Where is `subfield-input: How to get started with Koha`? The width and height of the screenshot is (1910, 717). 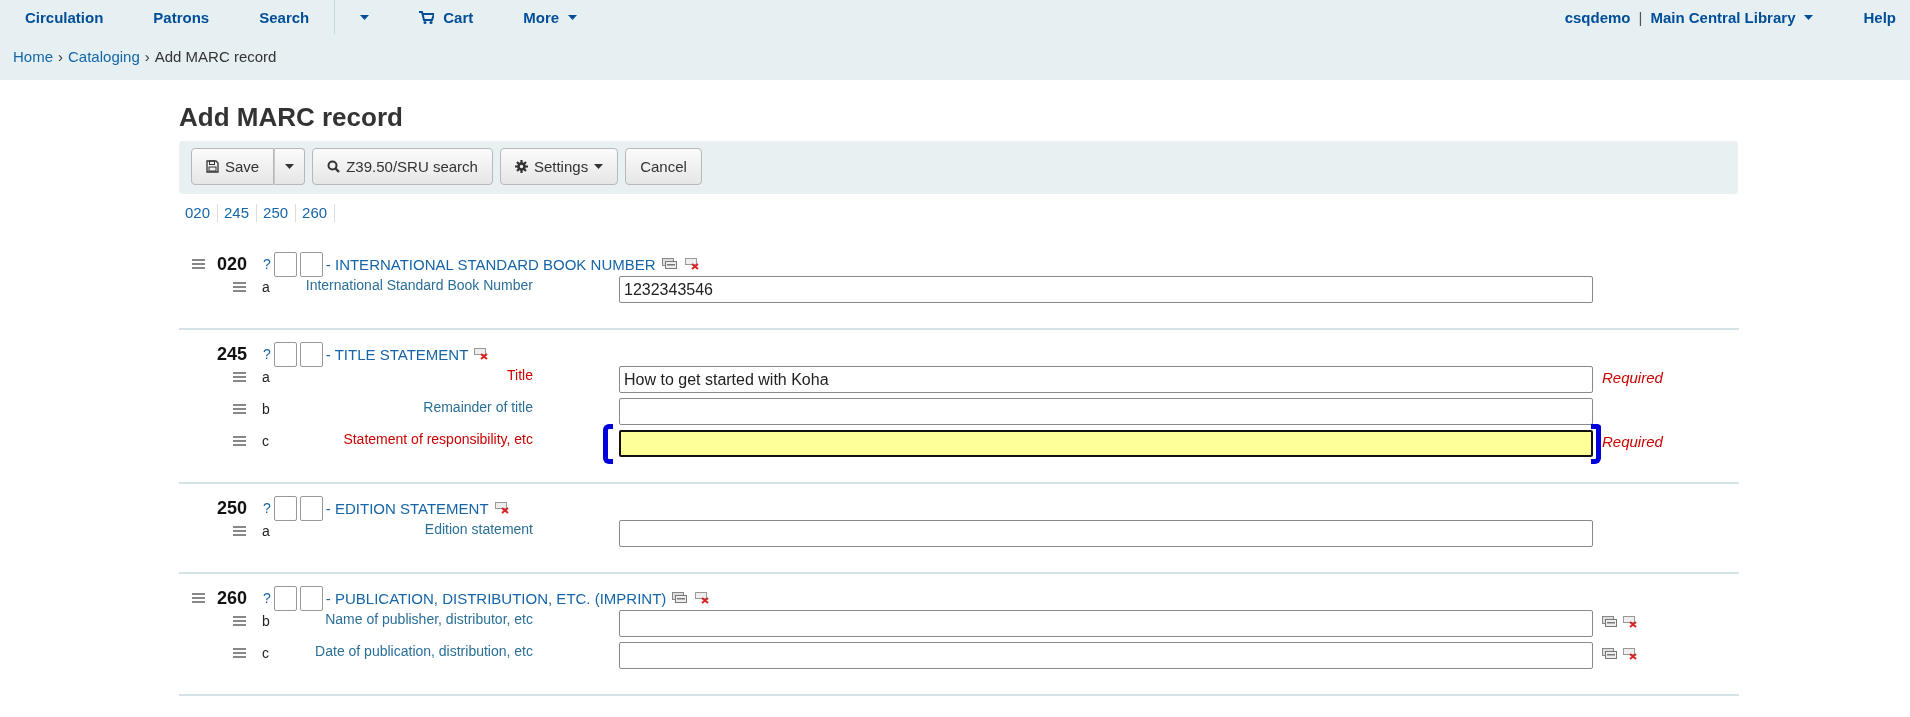
subfield-input: How to get started with Koha is located at coordinates (1106, 379).